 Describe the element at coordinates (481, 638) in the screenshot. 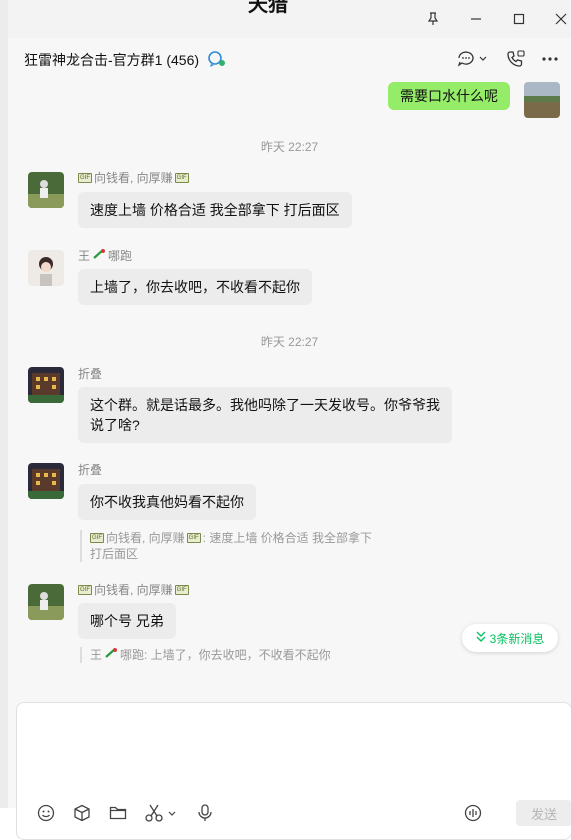

I see `double-chevron-down-icon` at that location.